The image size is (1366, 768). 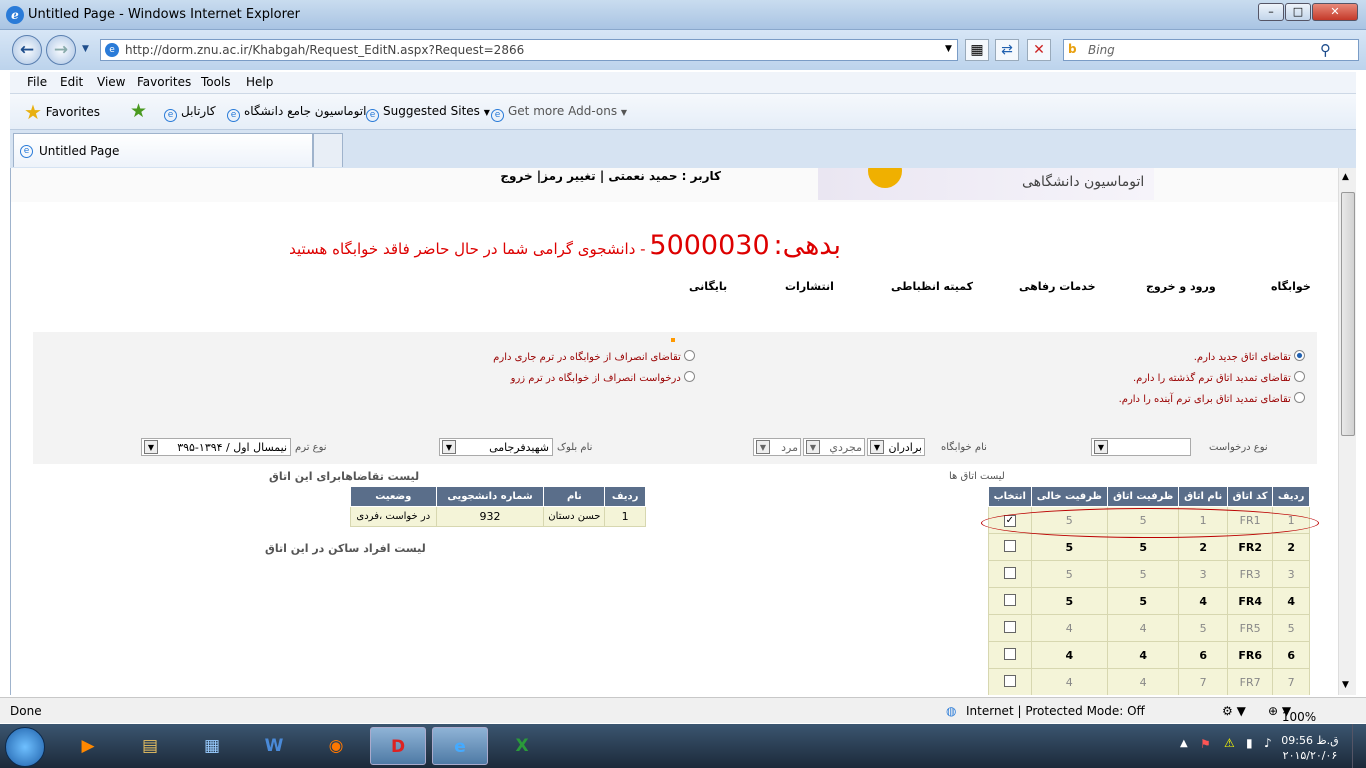 What do you see at coordinates (336, 746) in the screenshot?
I see `taskbar-firefox-icon: ◉` at bounding box center [336, 746].